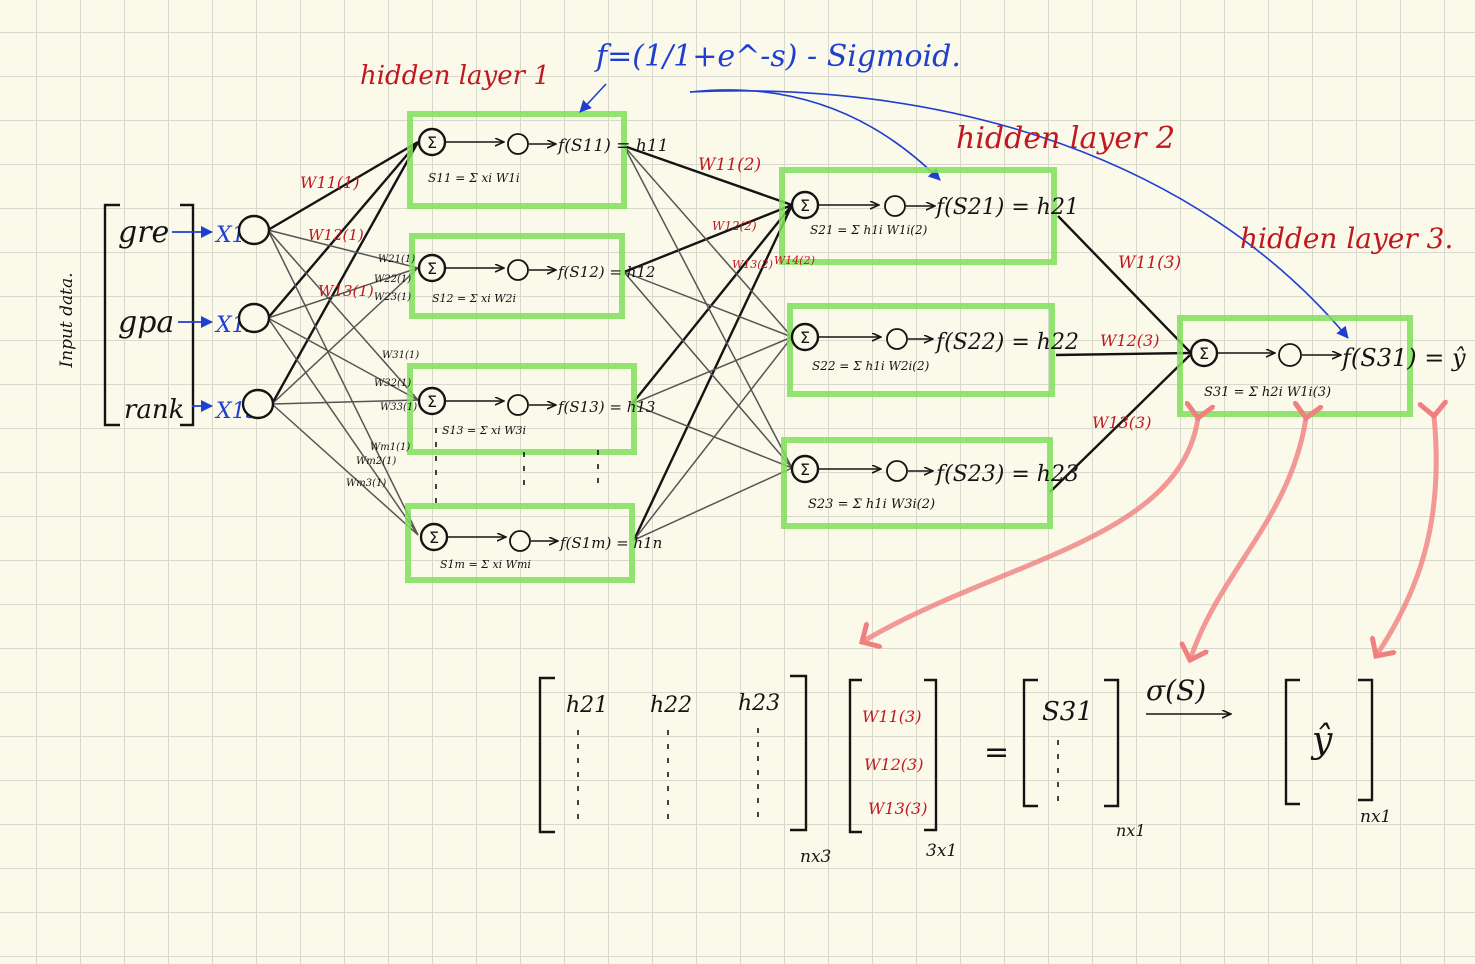 The width and height of the screenshot is (1475, 964). What do you see at coordinates (1131, 830) in the screenshot?
I see `s-matrix-dim: nx1` at bounding box center [1131, 830].